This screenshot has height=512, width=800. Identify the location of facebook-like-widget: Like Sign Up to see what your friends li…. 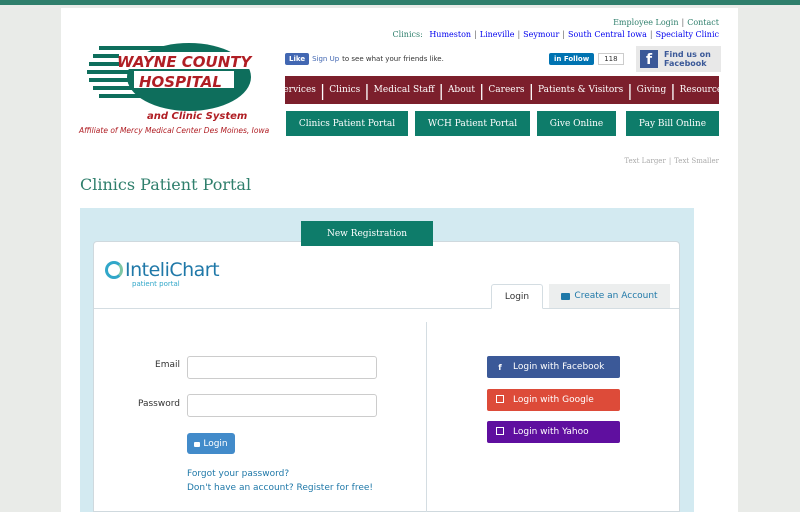
(364, 59).